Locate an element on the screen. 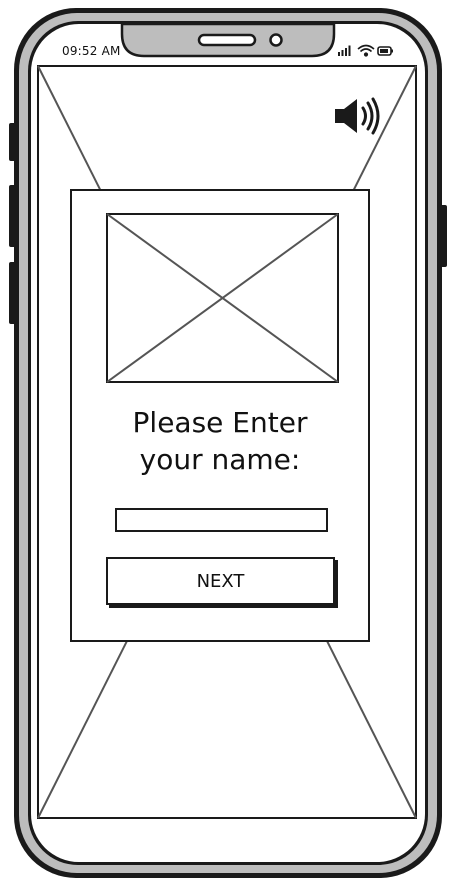 Image resolution: width=455 pixels, height=883 pixels. speaker-icon is located at coordinates (358, 116).